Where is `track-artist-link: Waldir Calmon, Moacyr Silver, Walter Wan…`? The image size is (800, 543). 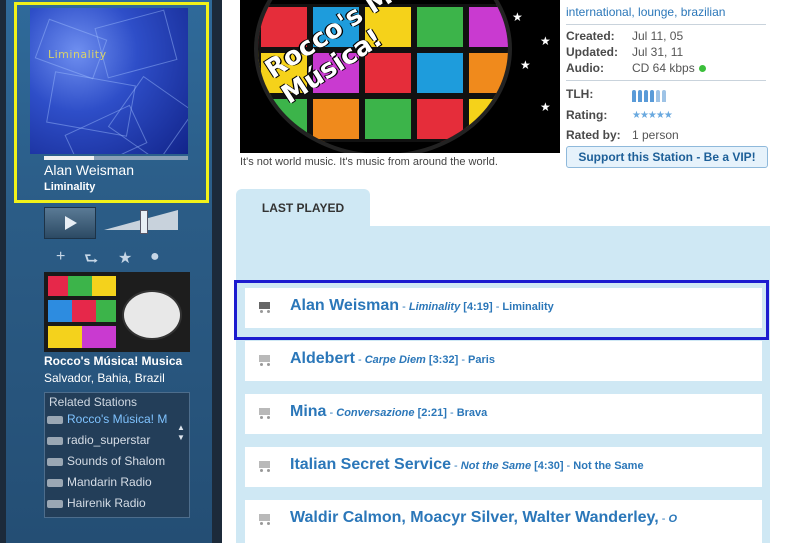 track-artist-link: Waldir Calmon, Moacyr Silver, Walter Wan… is located at coordinates (474, 517).